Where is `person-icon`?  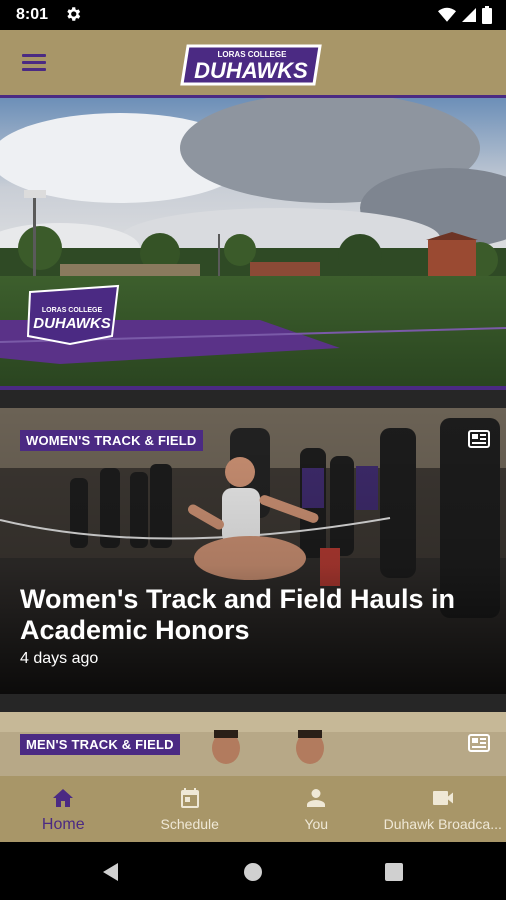
person-icon is located at coordinates (316, 798).